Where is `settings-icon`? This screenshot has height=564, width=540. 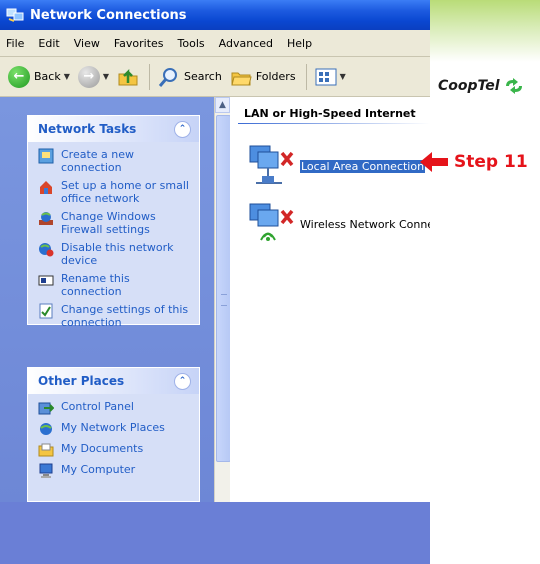
settings-icon is located at coordinates (46, 311).